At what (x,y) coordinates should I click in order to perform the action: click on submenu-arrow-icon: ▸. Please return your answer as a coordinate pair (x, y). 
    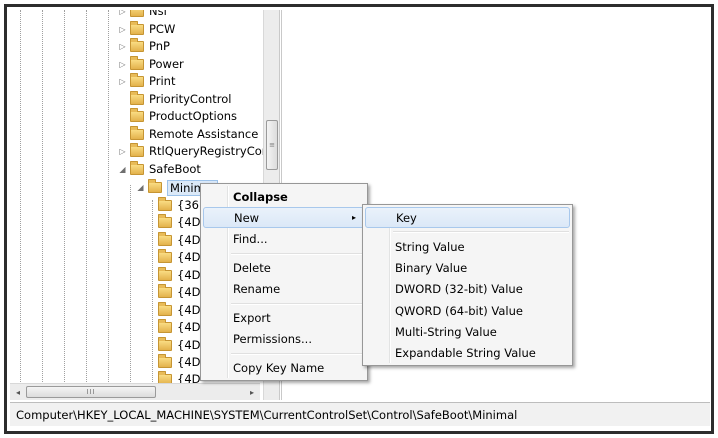
    Looking at the image, I should click on (353, 217).